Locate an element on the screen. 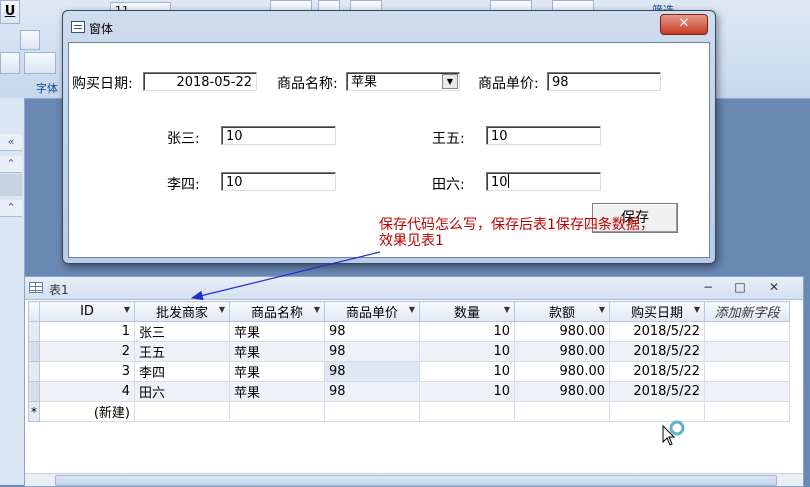 The image size is (810, 487). cell-id: 3 is located at coordinates (87, 371).